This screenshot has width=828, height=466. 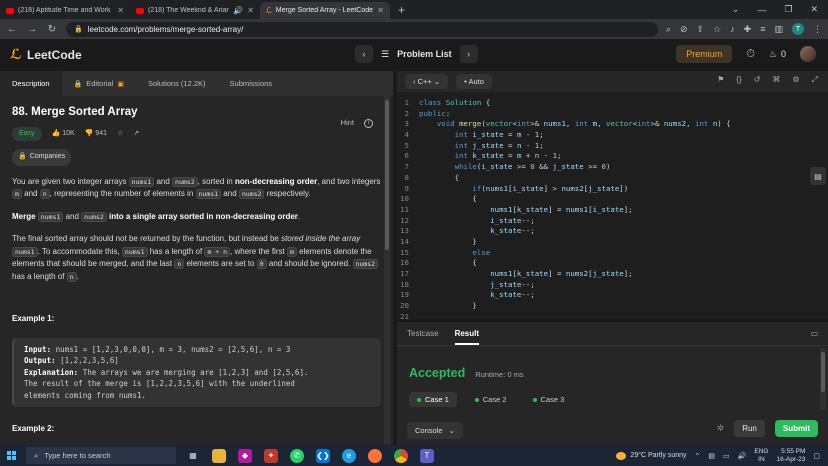 What do you see at coordinates (738, 80) in the screenshot?
I see `braces-icon: {}` at bounding box center [738, 80].